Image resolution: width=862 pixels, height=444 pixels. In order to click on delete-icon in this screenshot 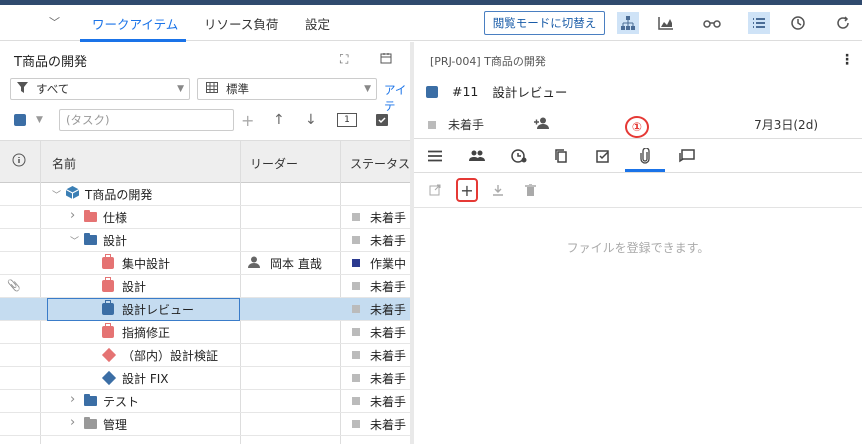, I will do `click(530, 190)`.